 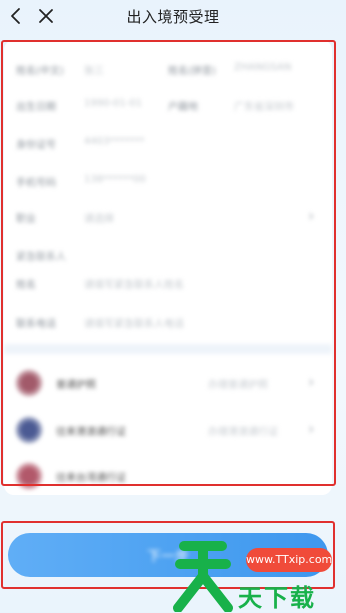 I want to click on watermark-url-badge: www.TTxip.com, so click(x=289, y=560).